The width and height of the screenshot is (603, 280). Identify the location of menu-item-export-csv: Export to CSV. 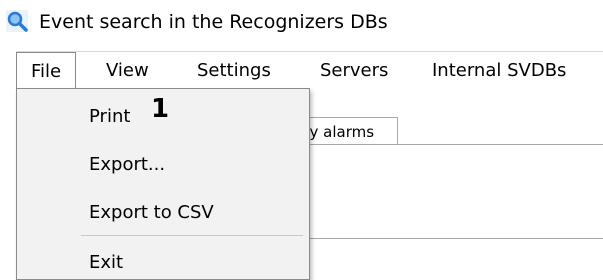
(151, 213).